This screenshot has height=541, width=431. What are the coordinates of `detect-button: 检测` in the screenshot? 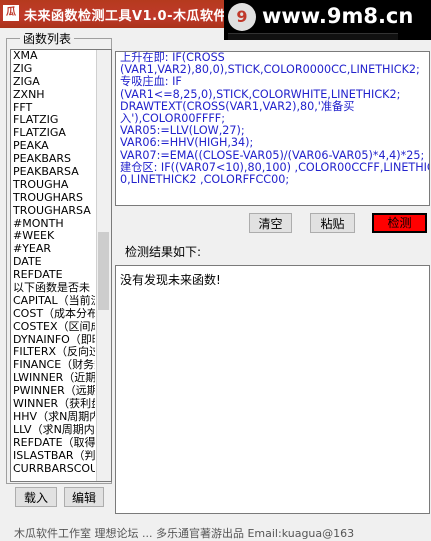 It's located at (399, 223).